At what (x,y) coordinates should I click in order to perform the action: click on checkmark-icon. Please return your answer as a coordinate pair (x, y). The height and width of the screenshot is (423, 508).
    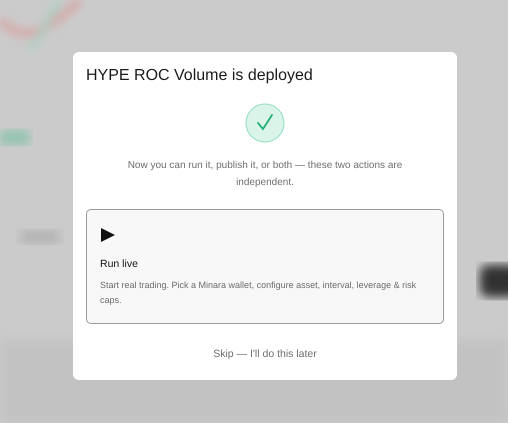
    Looking at the image, I should click on (265, 123).